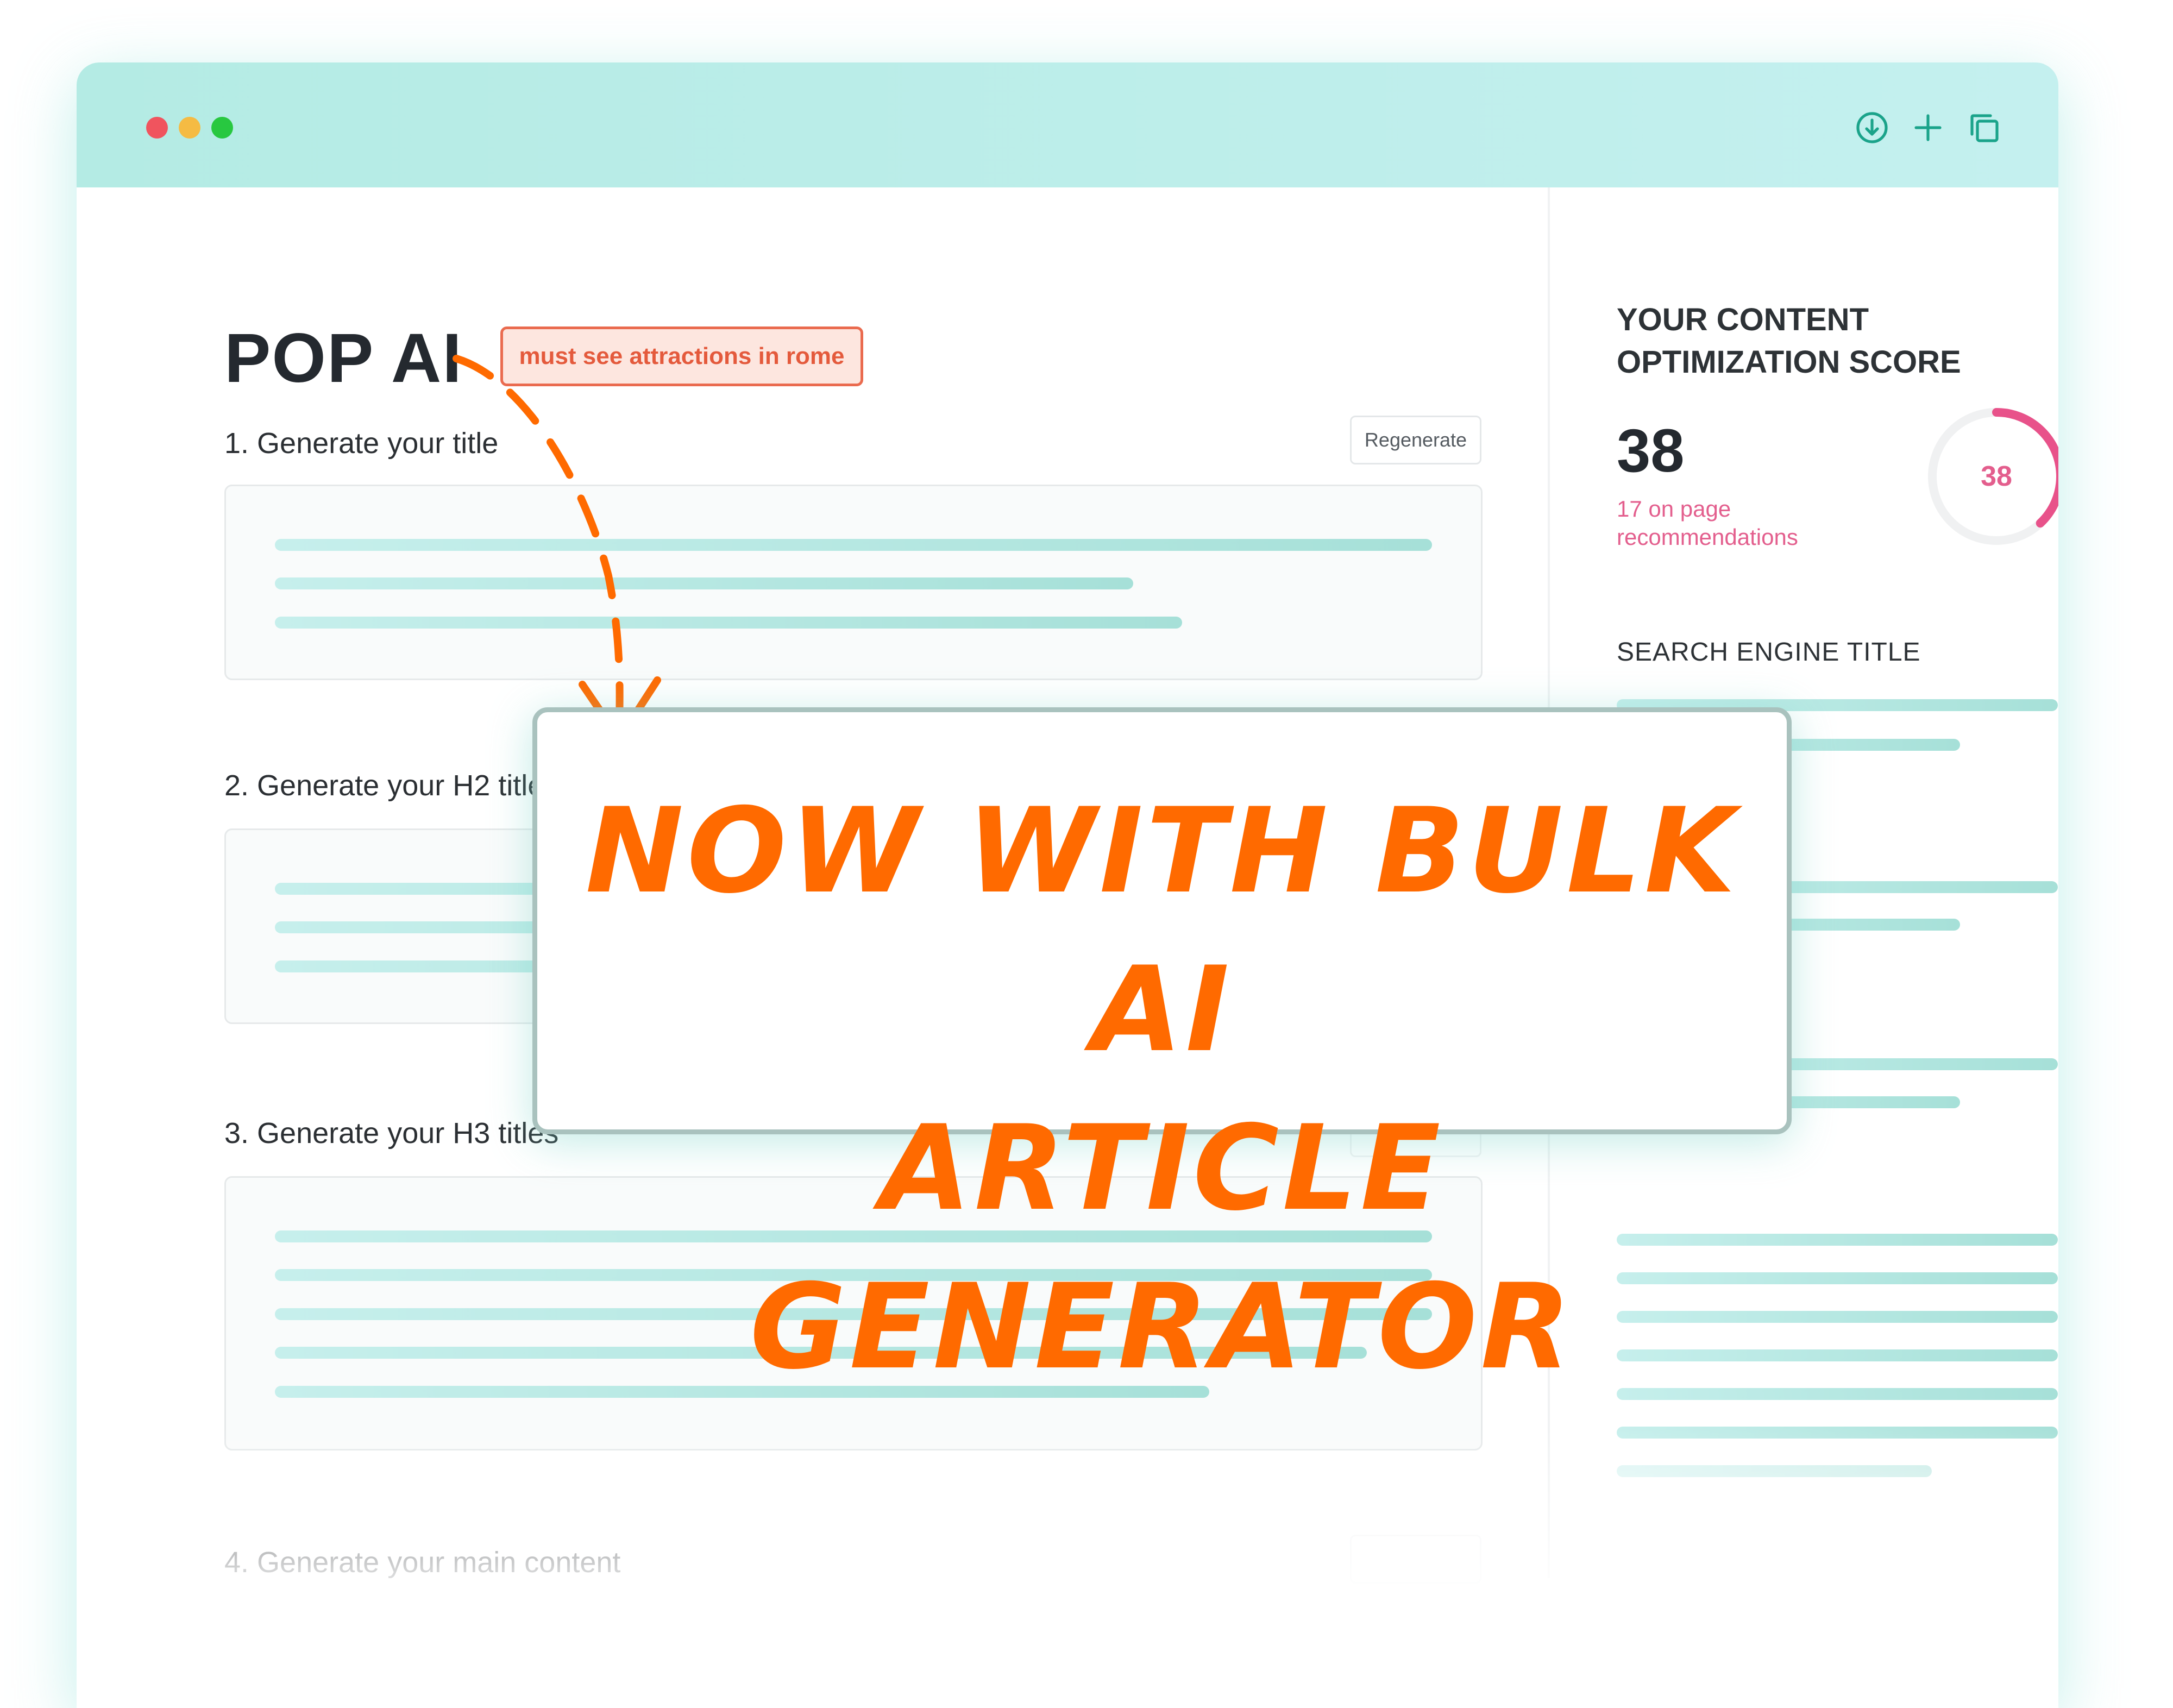 This screenshot has width=2173, height=1708. I want to click on title-bar, so click(1067, 124).